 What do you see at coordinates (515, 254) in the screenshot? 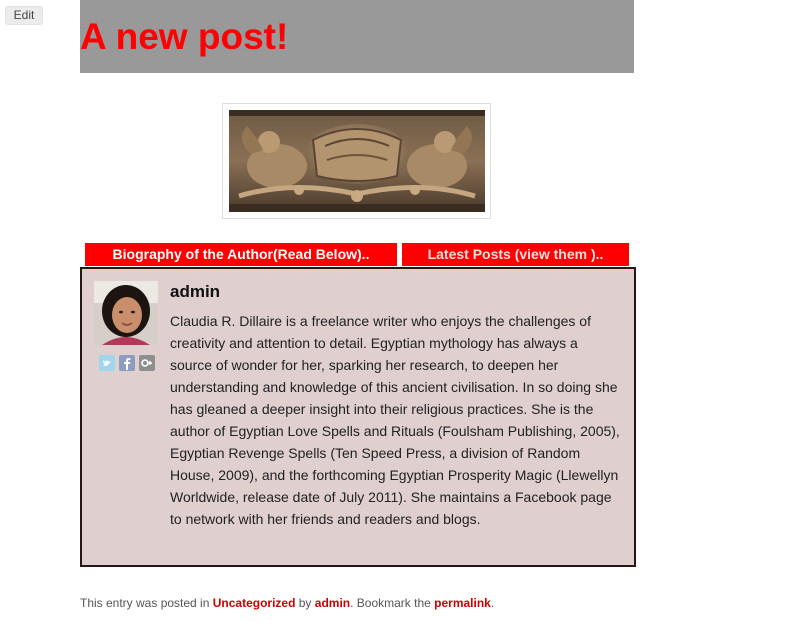
I see `tab-latest-posts: Latest Posts (view them )..` at bounding box center [515, 254].